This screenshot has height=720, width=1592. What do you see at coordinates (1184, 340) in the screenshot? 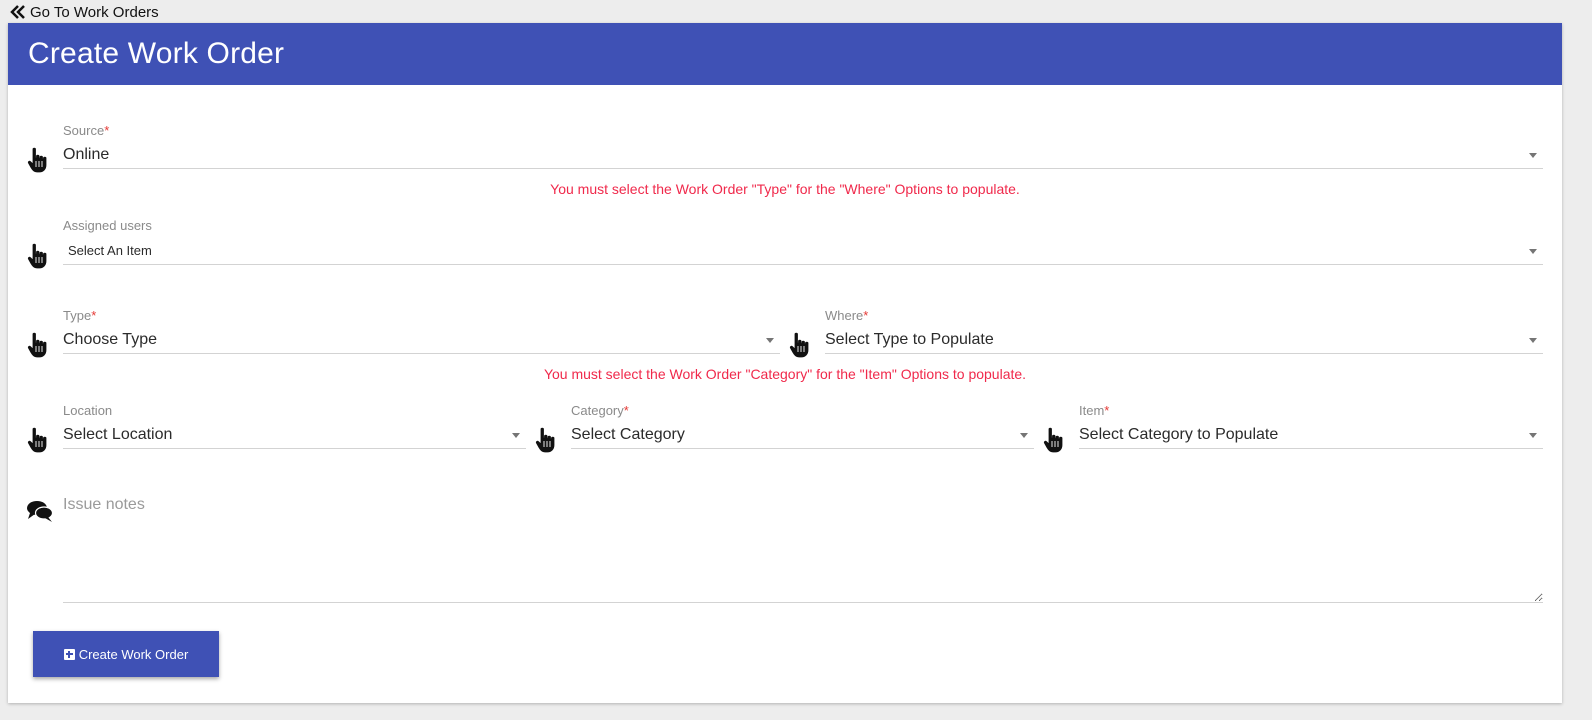
I see `where-select: Select Type to Populate` at bounding box center [1184, 340].